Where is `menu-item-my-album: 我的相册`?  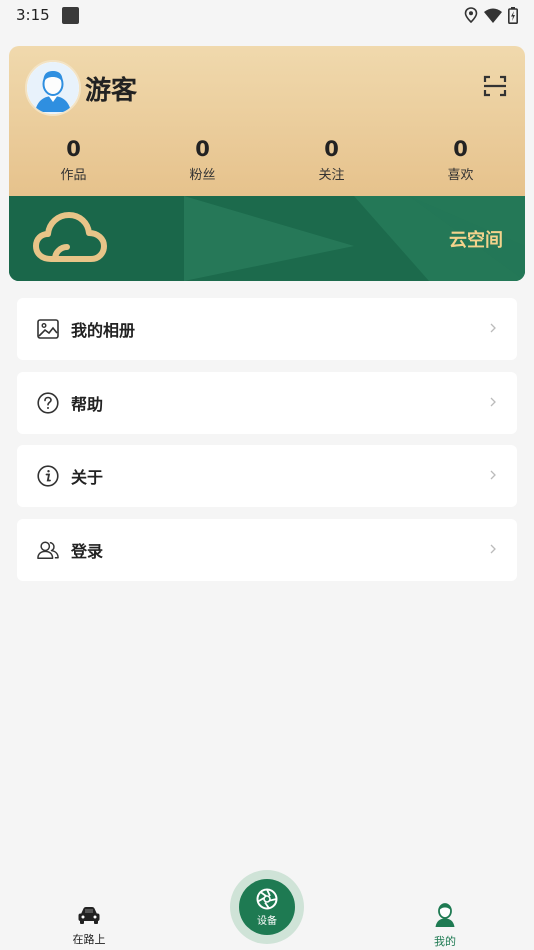 menu-item-my-album: 我的相册 is located at coordinates (267, 329).